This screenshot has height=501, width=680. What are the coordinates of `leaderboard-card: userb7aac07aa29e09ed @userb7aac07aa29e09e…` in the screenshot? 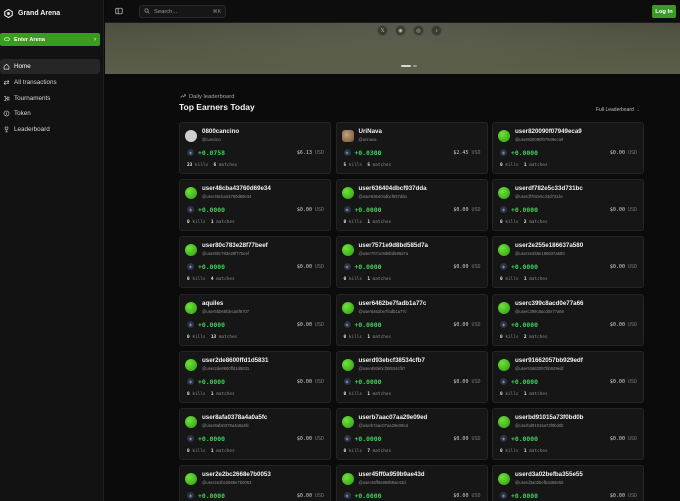 It's located at (411, 434).